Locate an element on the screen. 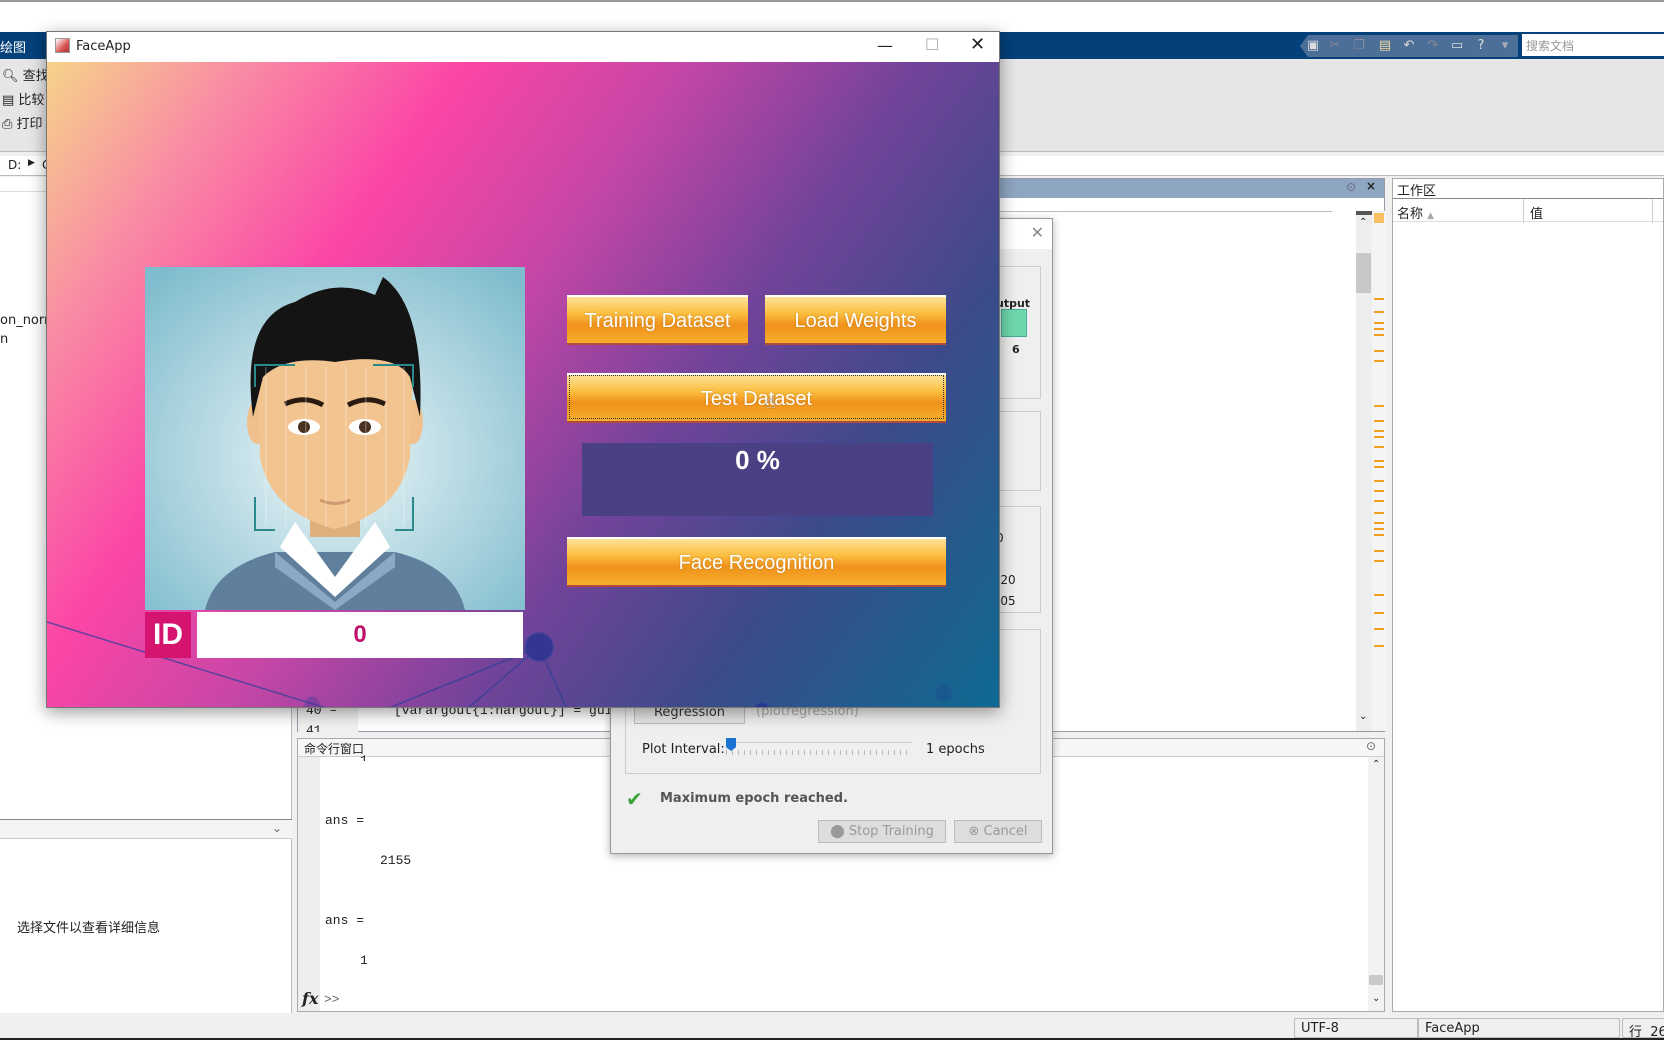  code-analyzer-bar is located at coordinates (1379, 471).